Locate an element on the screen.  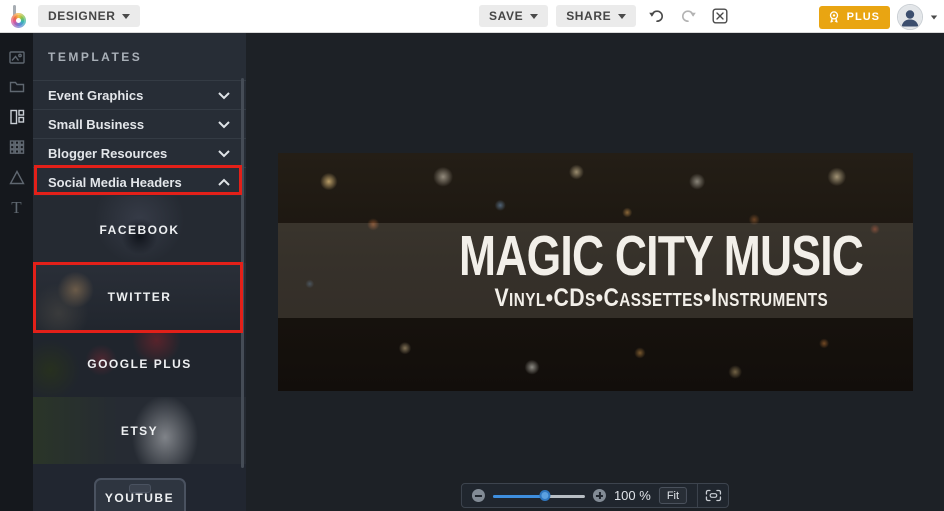
close-icon is located at coordinates (720, 16).